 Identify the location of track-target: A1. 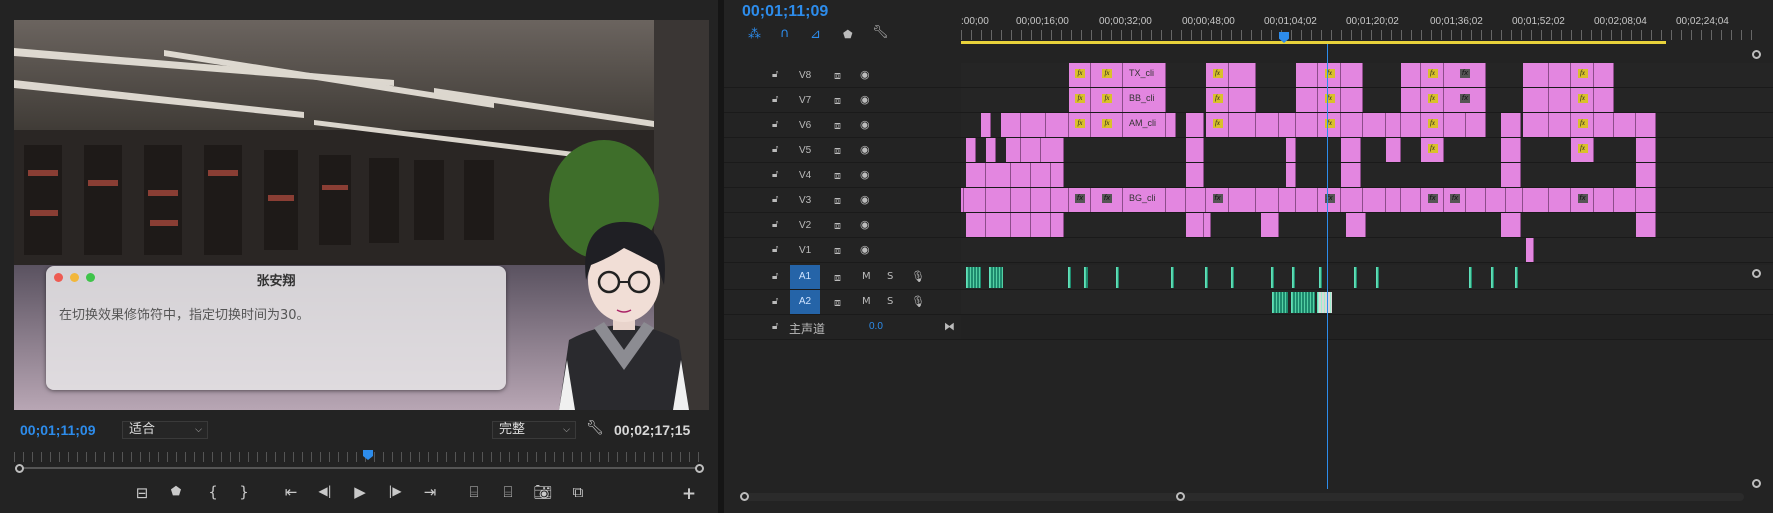
(805, 277).